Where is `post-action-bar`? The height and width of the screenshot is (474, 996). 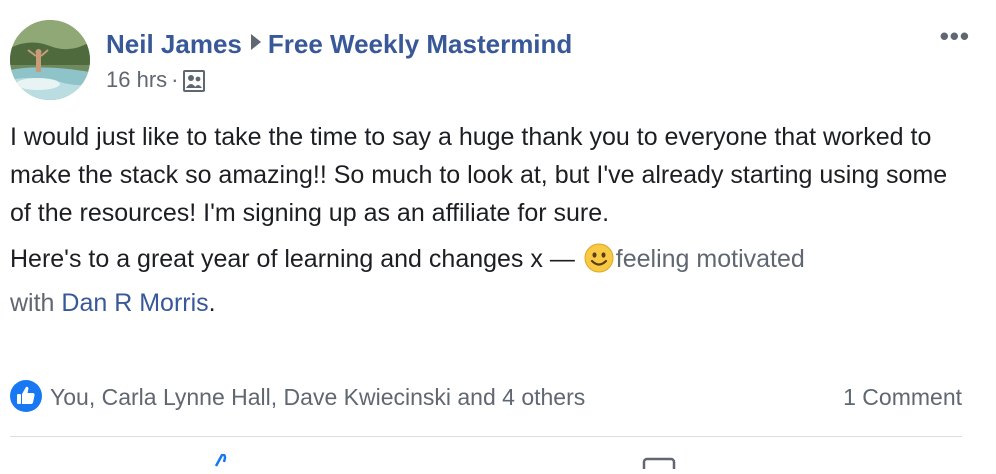 post-action-bar is located at coordinates (486, 460).